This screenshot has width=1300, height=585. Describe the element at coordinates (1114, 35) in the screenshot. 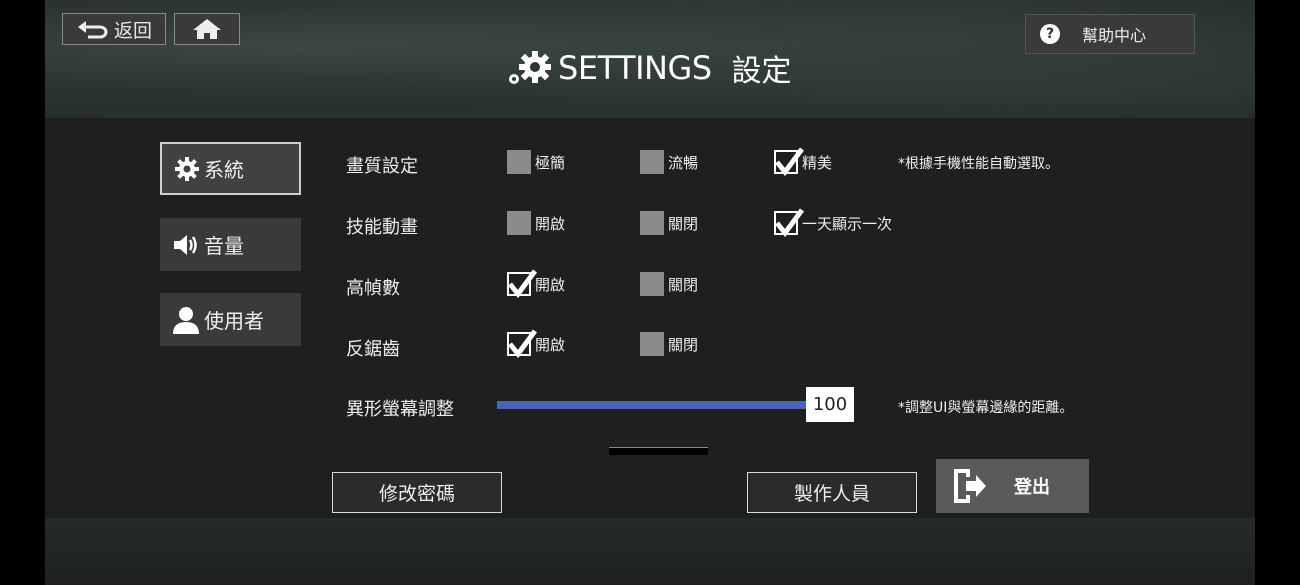

I see `help-label: 幫助中心` at that location.